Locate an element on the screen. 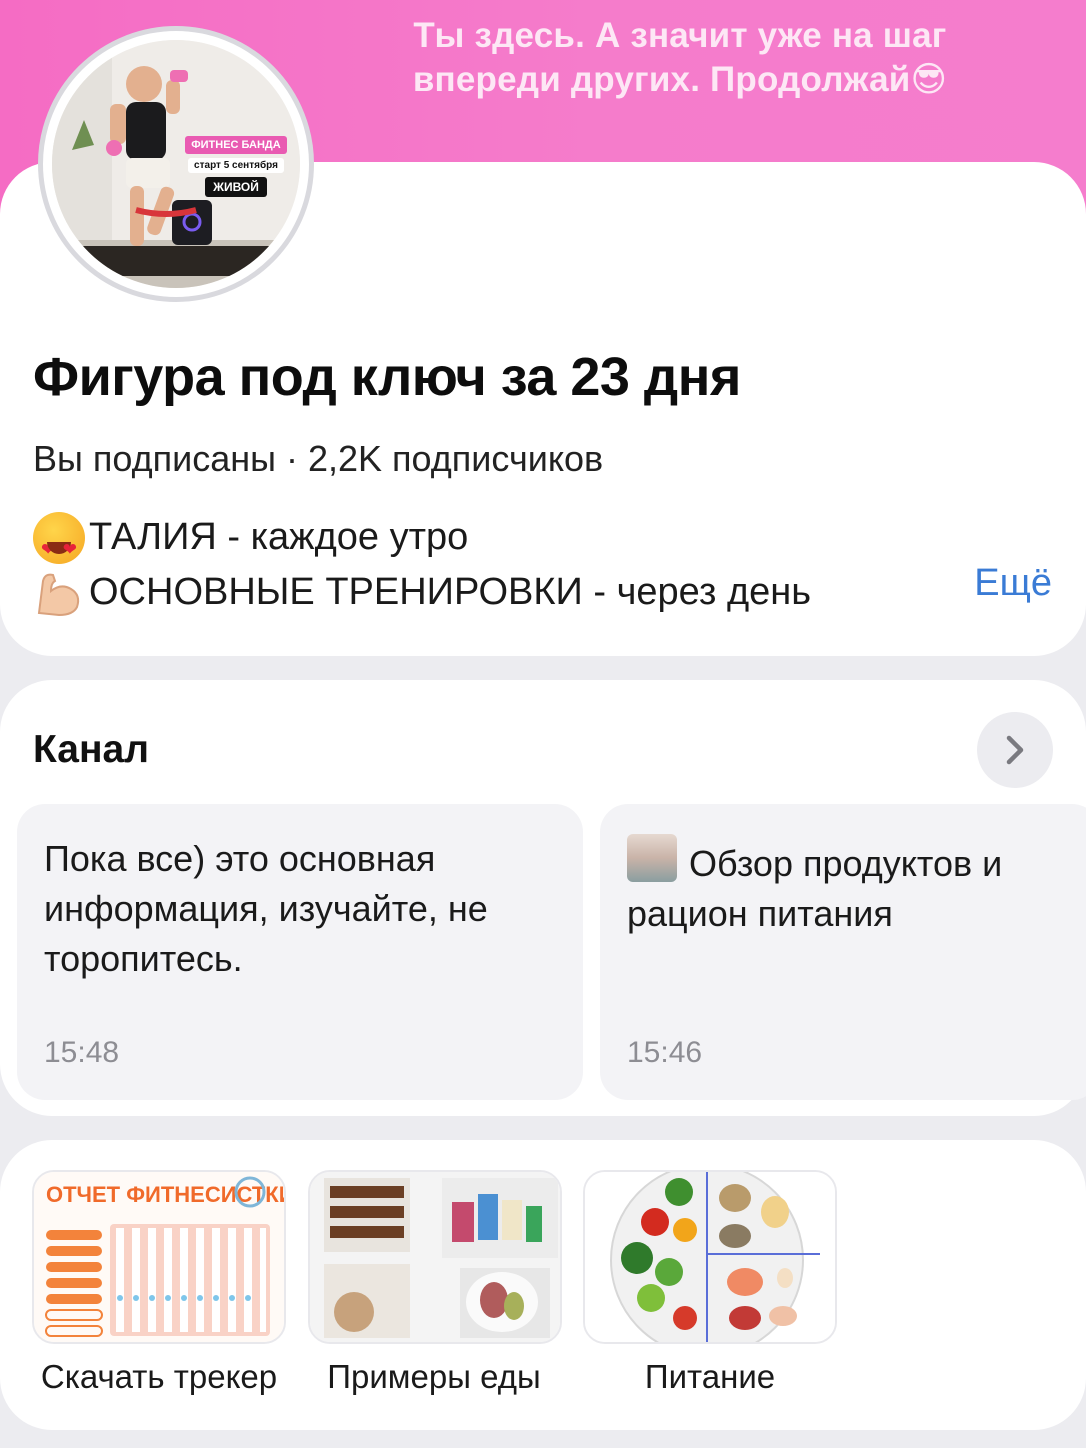 The image size is (1086, 1448). subscription-status: Вы подписаны · 2,2K подписчиков is located at coordinates (318, 459).